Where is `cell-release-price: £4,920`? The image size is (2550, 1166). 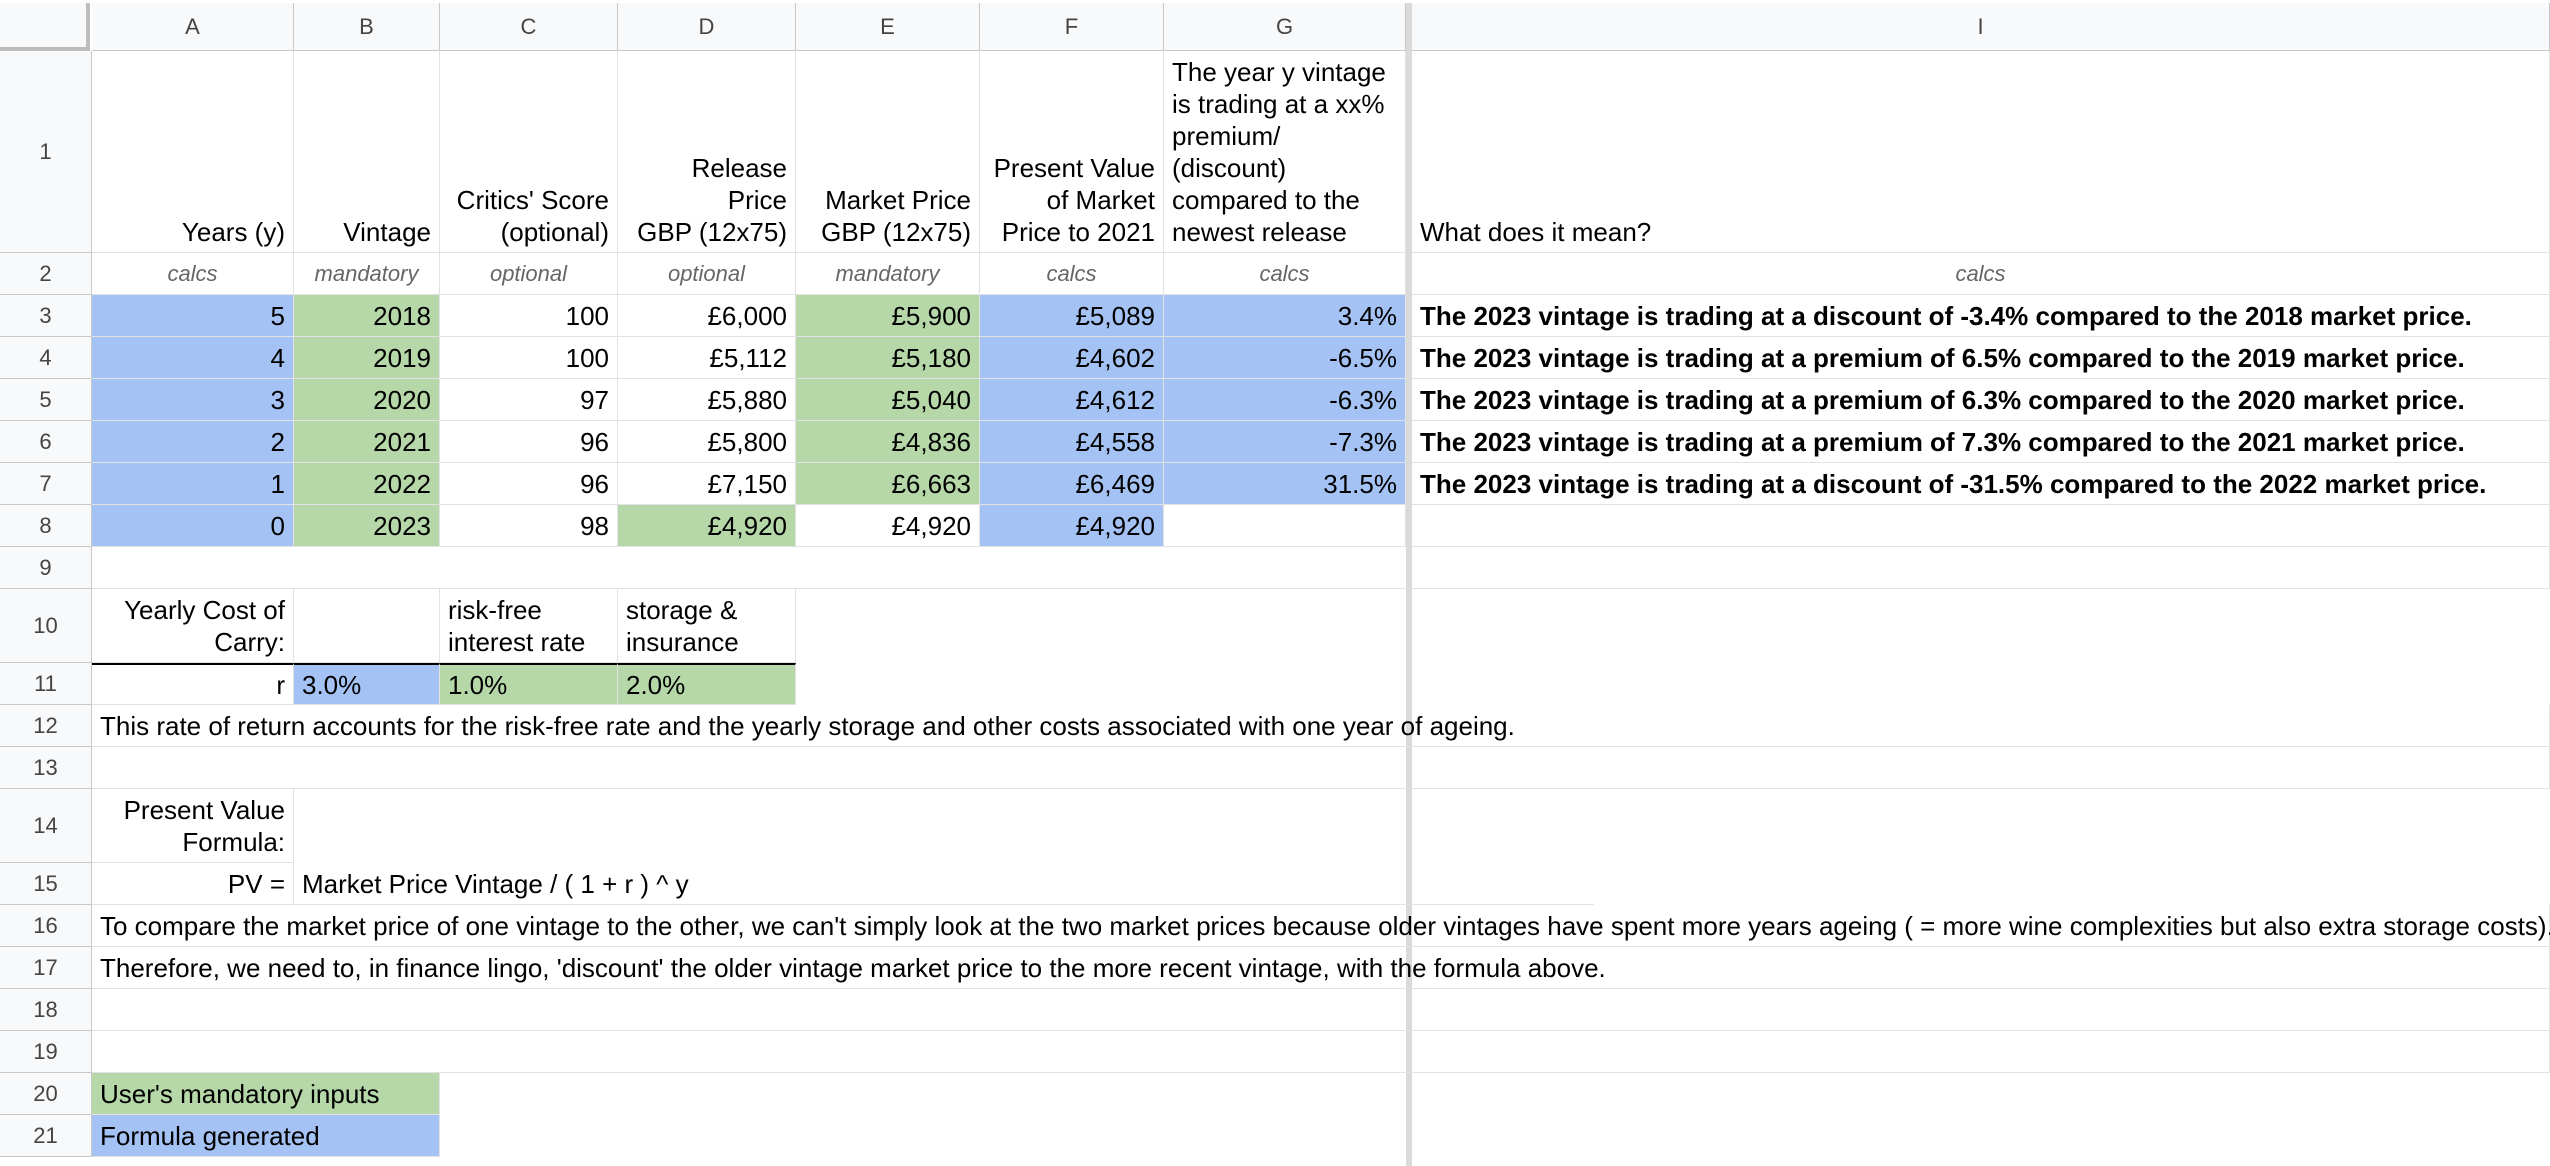 cell-release-price: £4,920 is located at coordinates (707, 526).